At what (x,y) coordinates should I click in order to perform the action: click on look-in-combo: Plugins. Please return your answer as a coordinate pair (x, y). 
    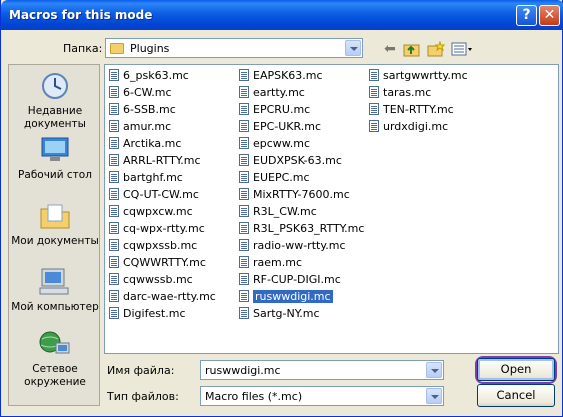
    Looking at the image, I should click on (234, 48).